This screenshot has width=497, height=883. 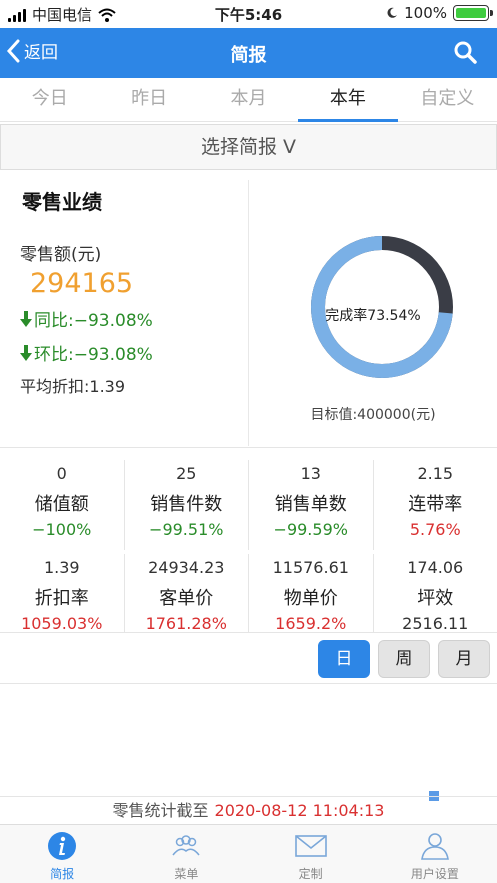 I want to click on period-tabs: 今日 昨日 本月 本年 自定义, so click(x=248, y=100).